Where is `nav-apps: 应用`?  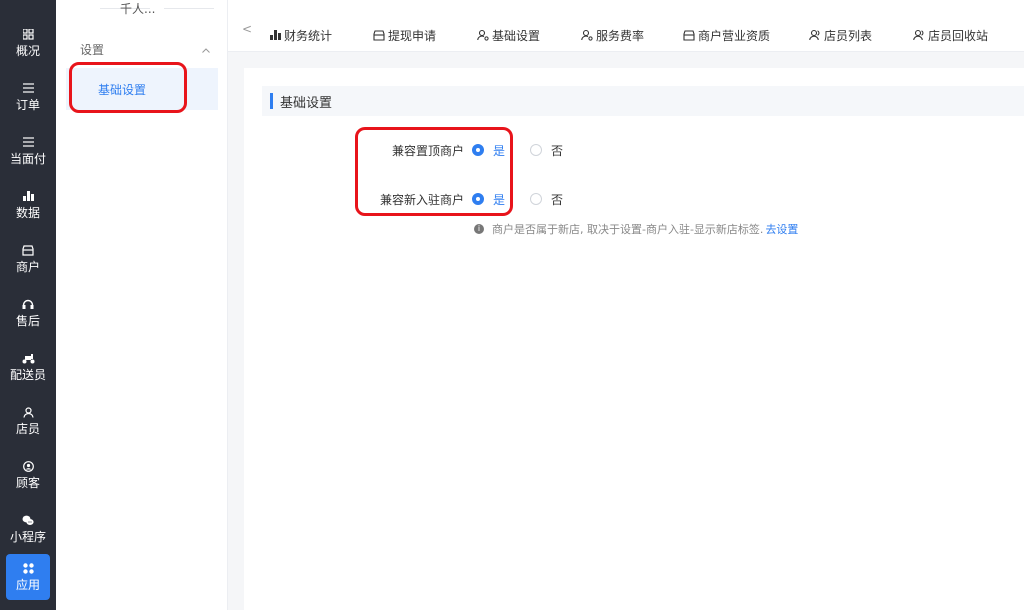
nav-apps: 应用 is located at coordinates (28, 577).